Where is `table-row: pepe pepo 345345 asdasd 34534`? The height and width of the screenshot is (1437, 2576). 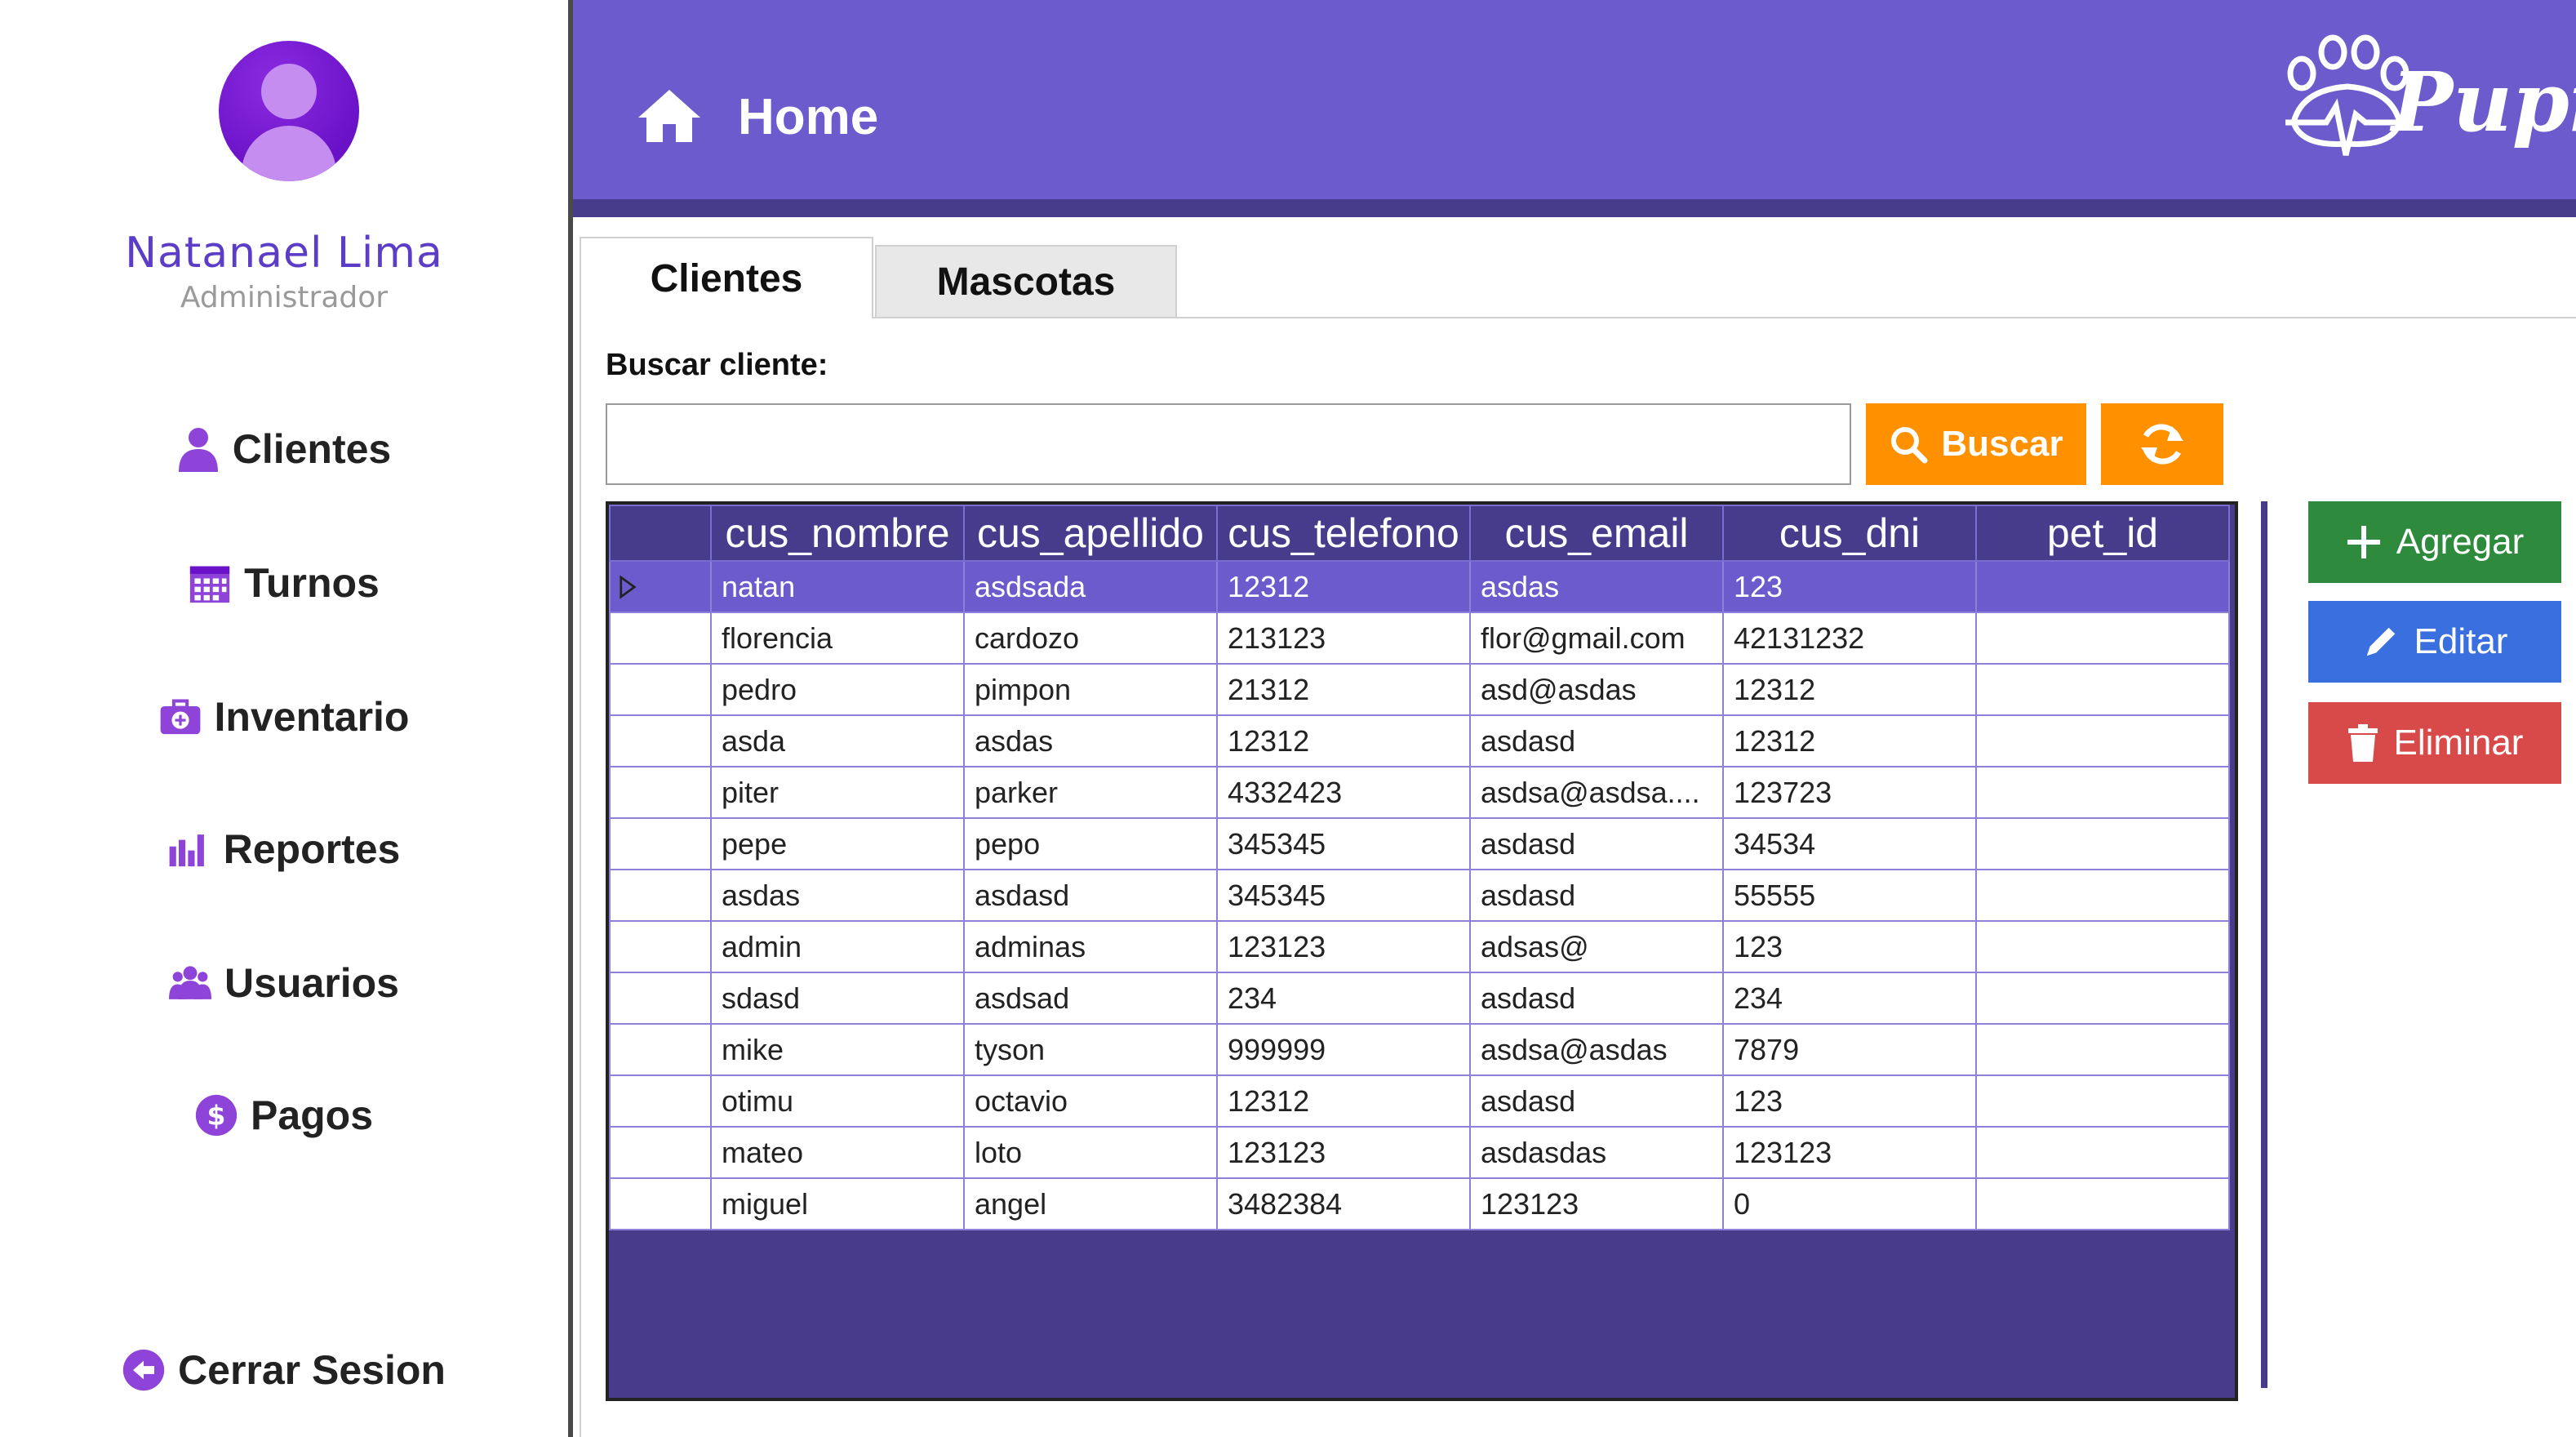
table-row: pepe pepo 345345 asdasd 34534 is located at coordinates (1419, 843).